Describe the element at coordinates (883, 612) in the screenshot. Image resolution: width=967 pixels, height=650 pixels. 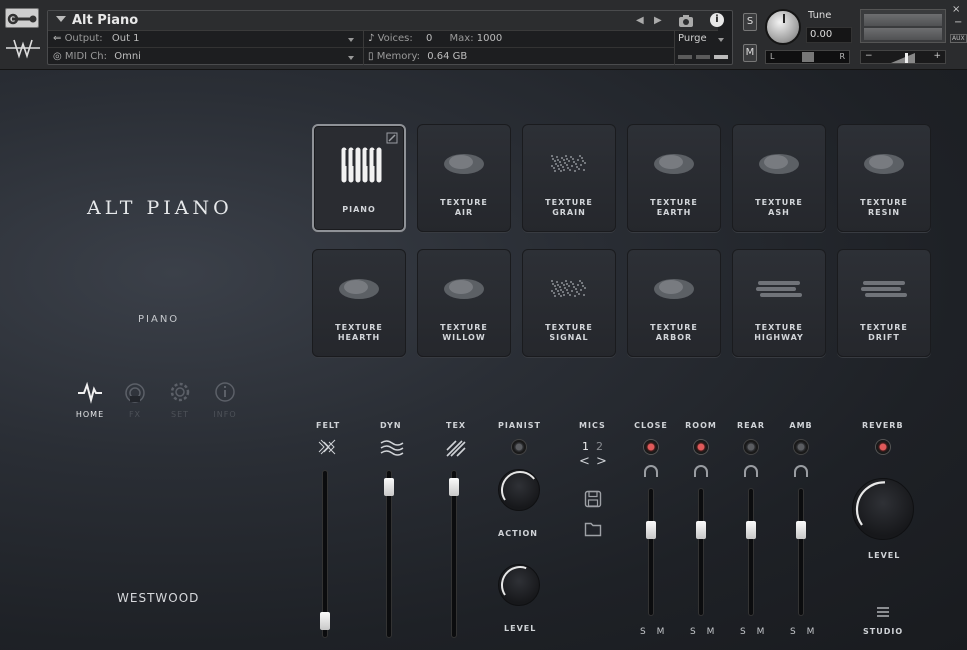
I see `menu-icon` at that location.